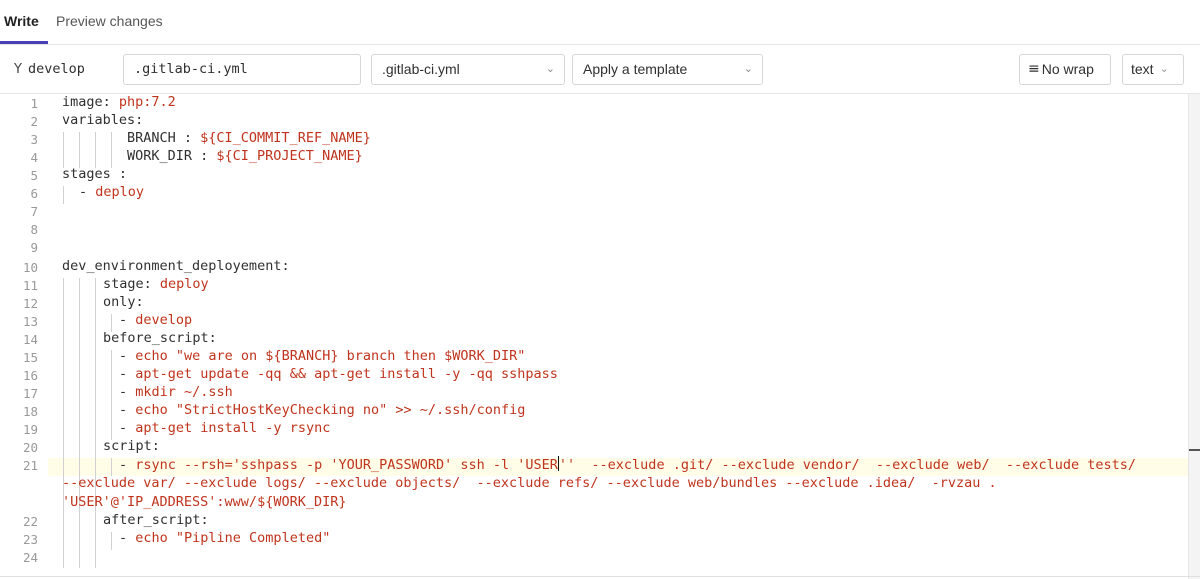 The width and height of the screenshot is (1200, 579). I want to click on apply-template-label: Apply a template, so click(635, 69).